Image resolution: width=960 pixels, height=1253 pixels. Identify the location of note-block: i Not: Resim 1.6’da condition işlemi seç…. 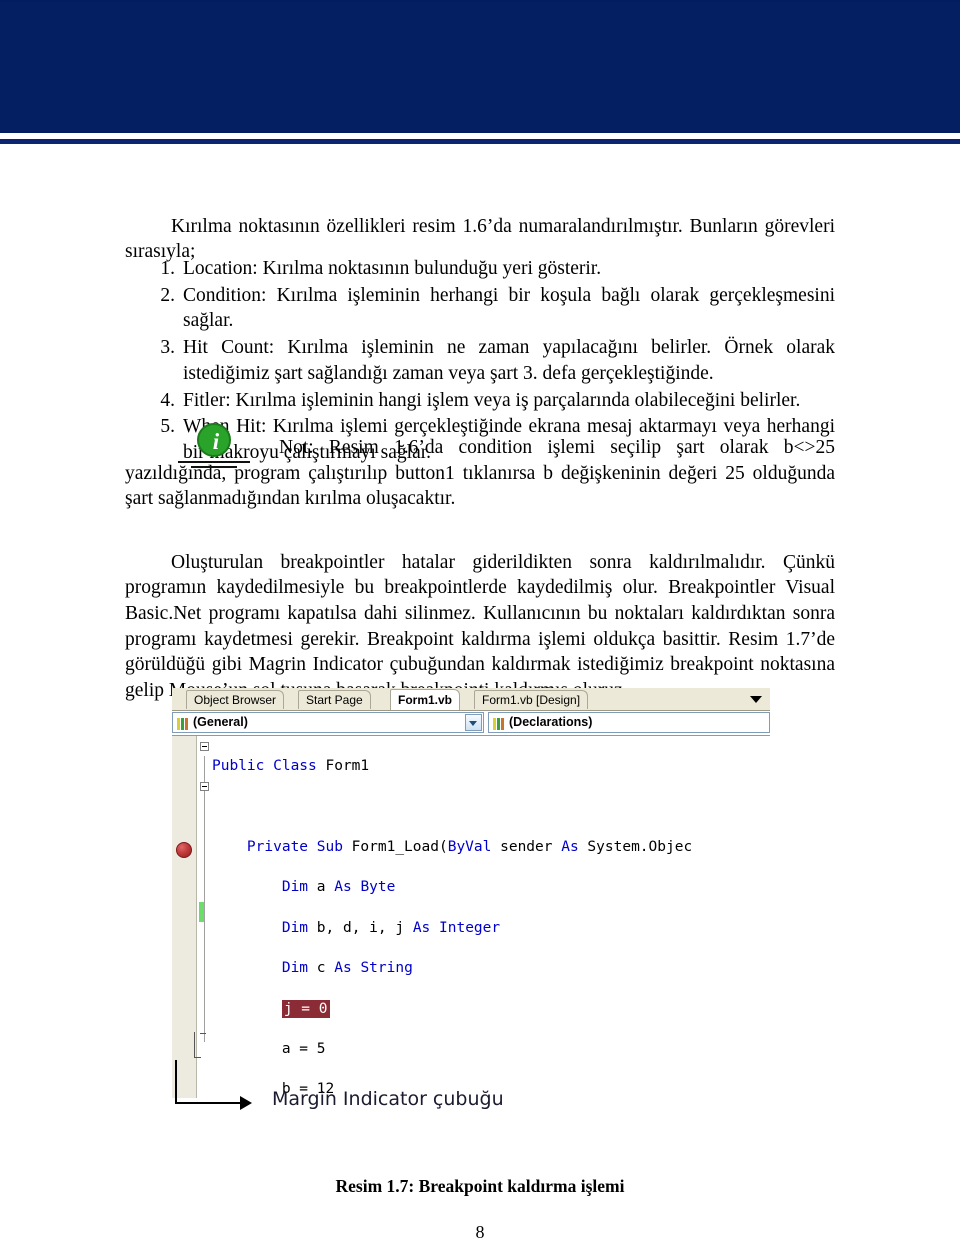
(480, 467).